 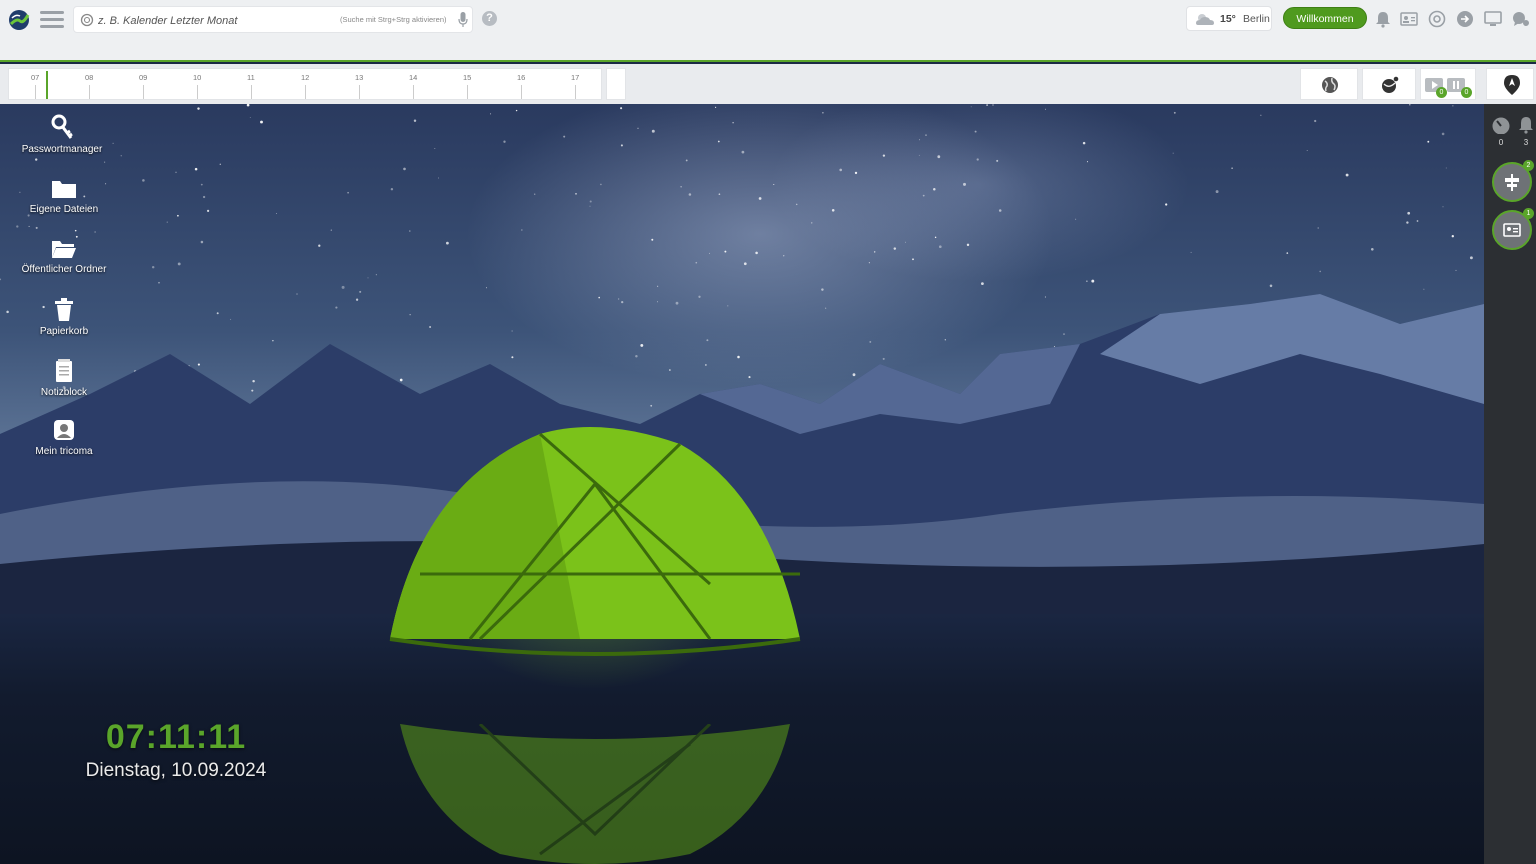 I want to click on sidebar-badge: 1, so click(x=1528, y=213).